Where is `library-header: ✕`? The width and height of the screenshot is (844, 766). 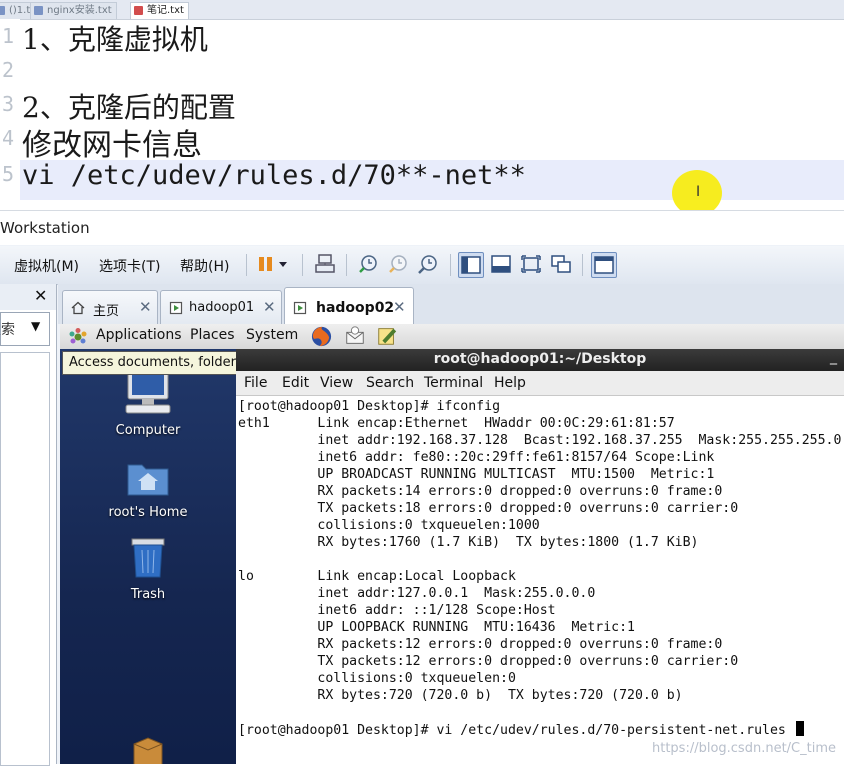
library-header: ✕ is located at coordinates (28, 297).